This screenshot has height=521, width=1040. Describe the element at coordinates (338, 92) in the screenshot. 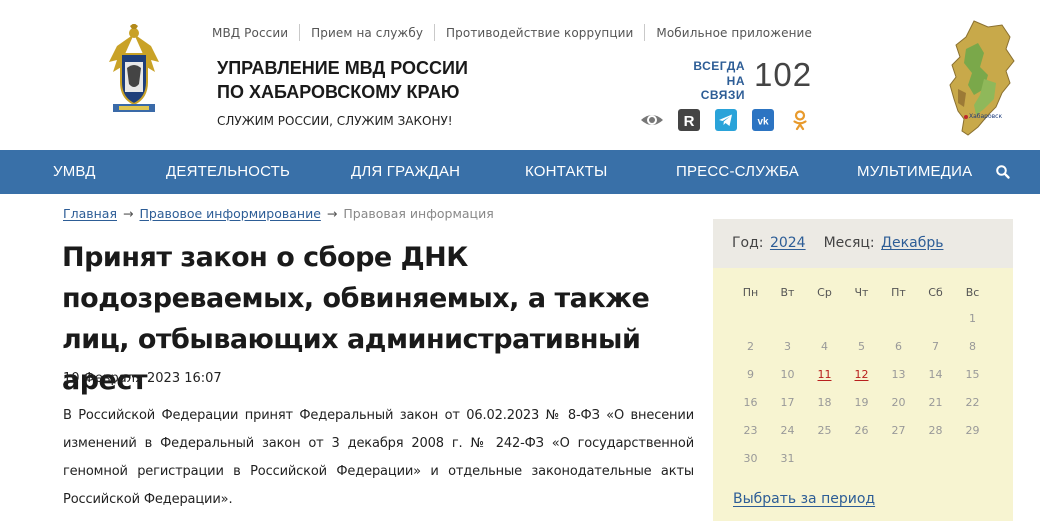

I see `organization-title-line2: ПО ХАБАРОВСКОМУ КРАЮ` at that location.